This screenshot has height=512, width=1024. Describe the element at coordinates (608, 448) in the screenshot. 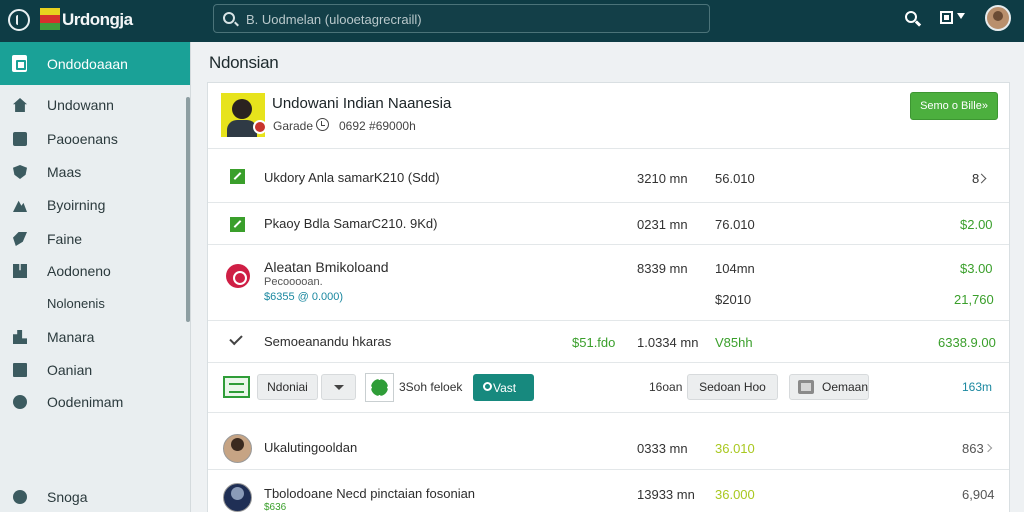

I see `list-item: Ukalutingooldan 0333 mn 36.010 863` at that location.